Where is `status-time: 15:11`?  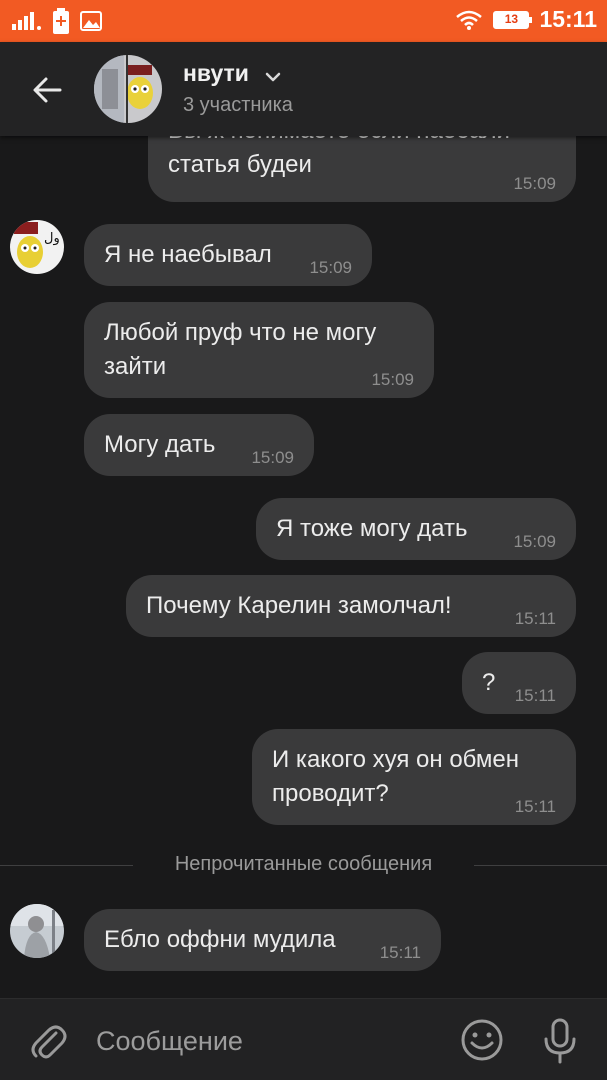
status-time: 15:11 is located at coordinates (568, 19).